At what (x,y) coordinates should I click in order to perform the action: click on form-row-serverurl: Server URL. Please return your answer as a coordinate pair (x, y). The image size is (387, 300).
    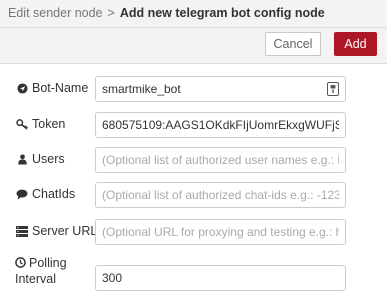
    Looking at the image, I should click on (193, 232).